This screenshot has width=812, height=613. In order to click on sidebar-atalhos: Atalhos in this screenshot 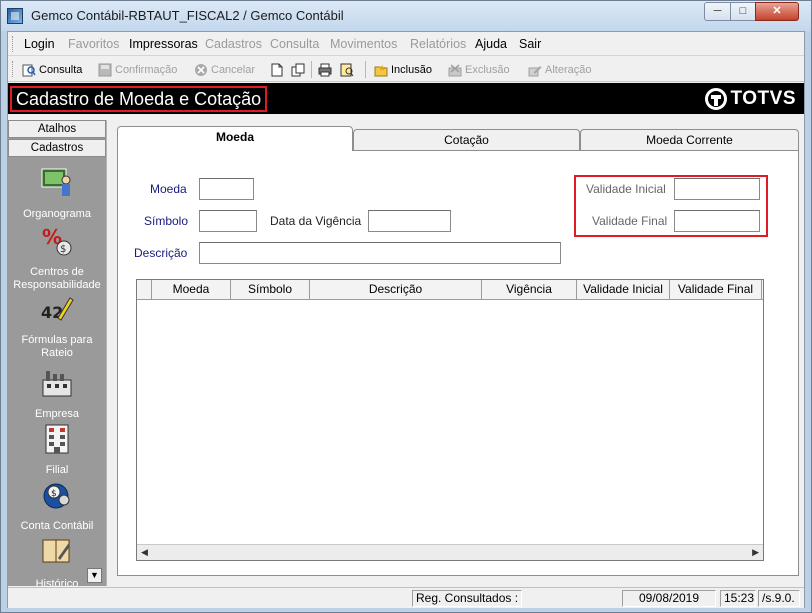, I will do `click(57, 129)`.